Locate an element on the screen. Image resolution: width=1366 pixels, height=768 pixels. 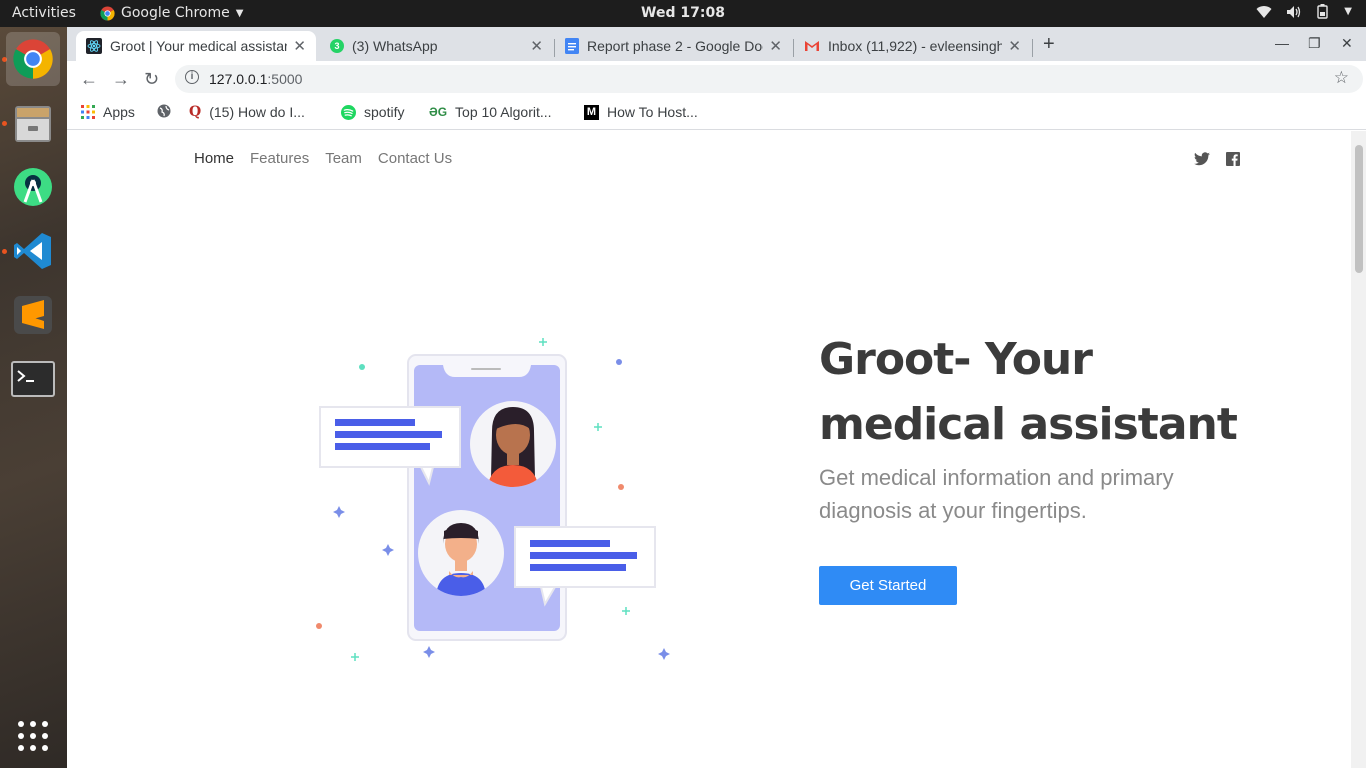
tab-gmail: Inbox (11,922) - evleensingh@gmail.com ✕ is located at coordinates (912, 46).